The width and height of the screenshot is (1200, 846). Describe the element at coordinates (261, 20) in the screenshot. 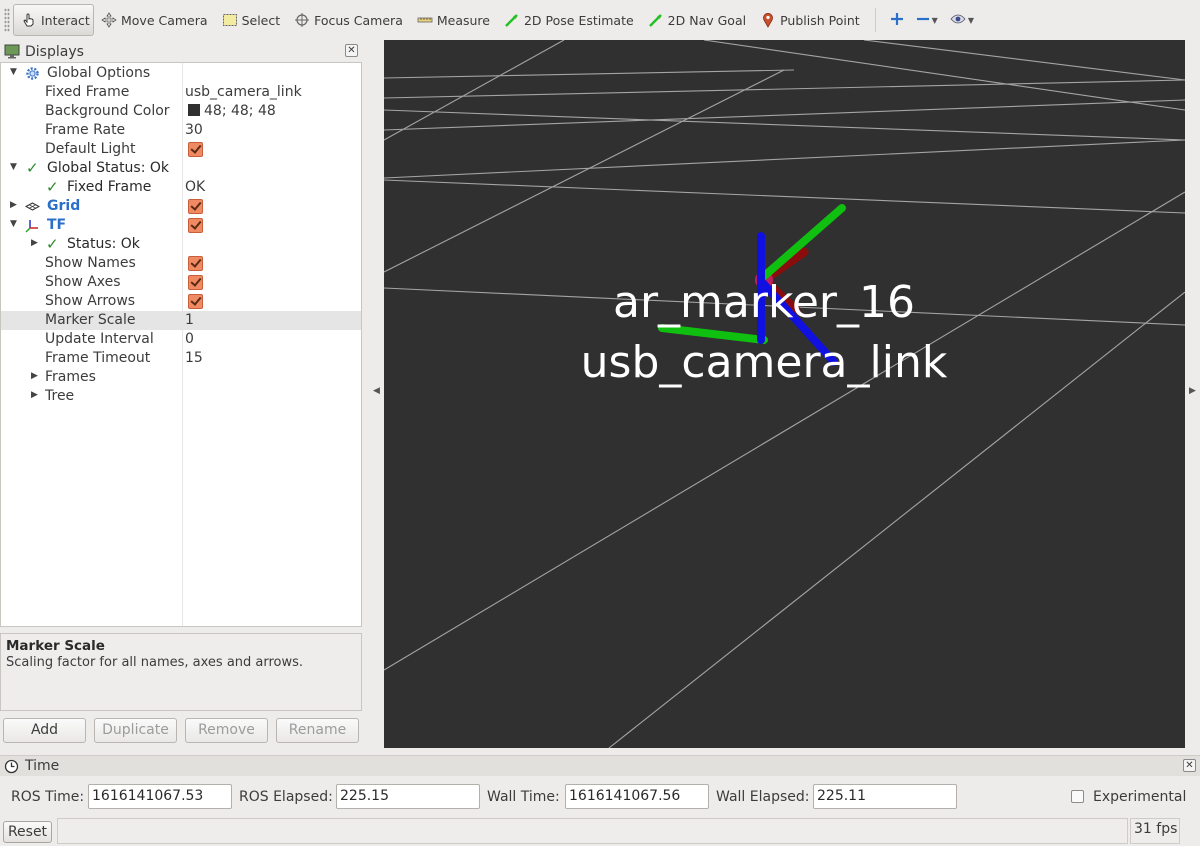

I see `select-tool-label: Select` at that location.